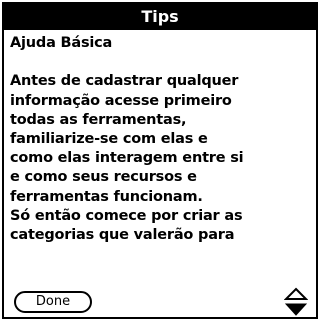 This screenshot has height=323, width=322. Describe the element at coordinates (53, 302) in the screenshot. I see `done-button: Done` at that location.